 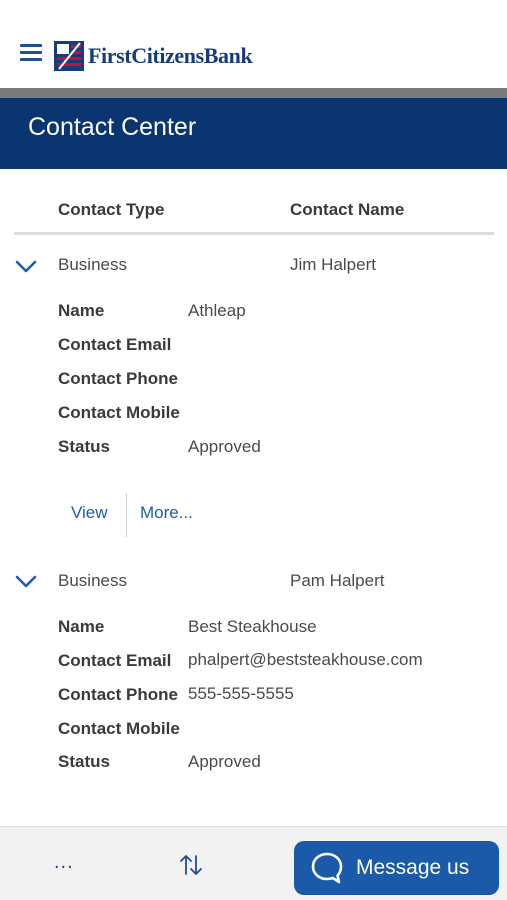 I want to click on table-header: Contact Type Contact Name, so click(x=254, y=211).